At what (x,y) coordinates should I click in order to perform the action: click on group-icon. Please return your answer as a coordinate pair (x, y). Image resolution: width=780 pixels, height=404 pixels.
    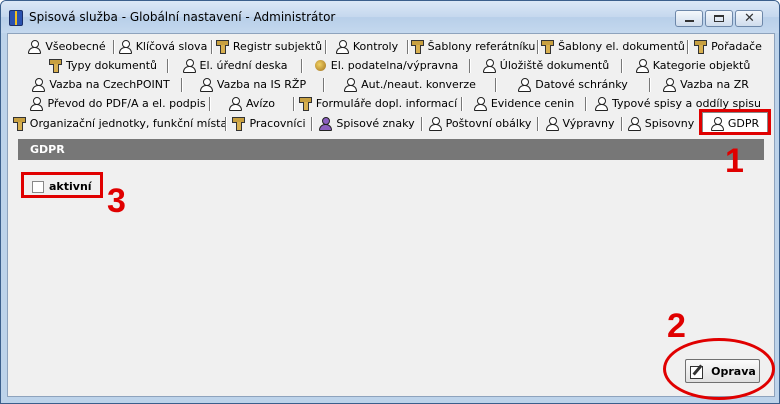
    Looking at the image, I should click on (320, 65).